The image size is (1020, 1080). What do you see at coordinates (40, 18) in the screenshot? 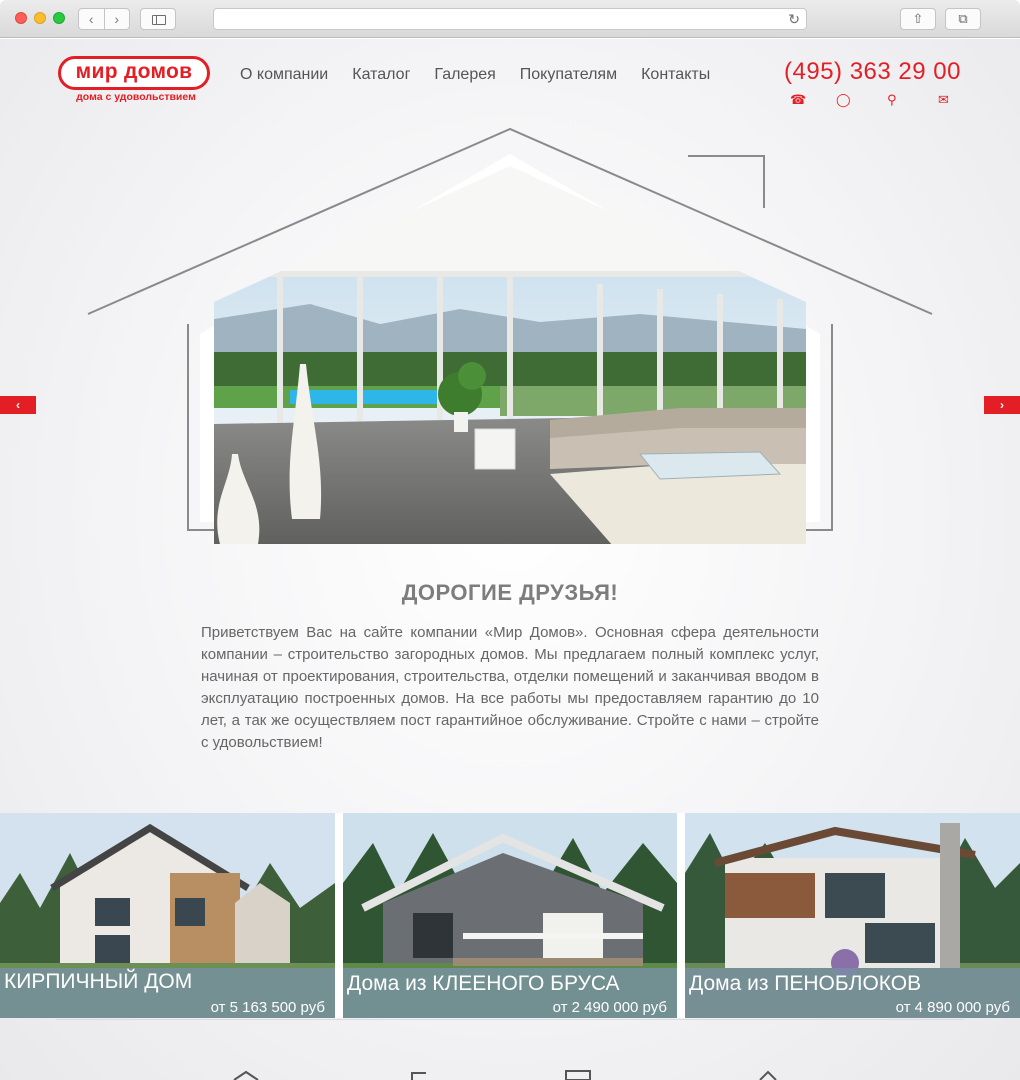
I see `minimize-window-button` at bounding box center [40, 18].